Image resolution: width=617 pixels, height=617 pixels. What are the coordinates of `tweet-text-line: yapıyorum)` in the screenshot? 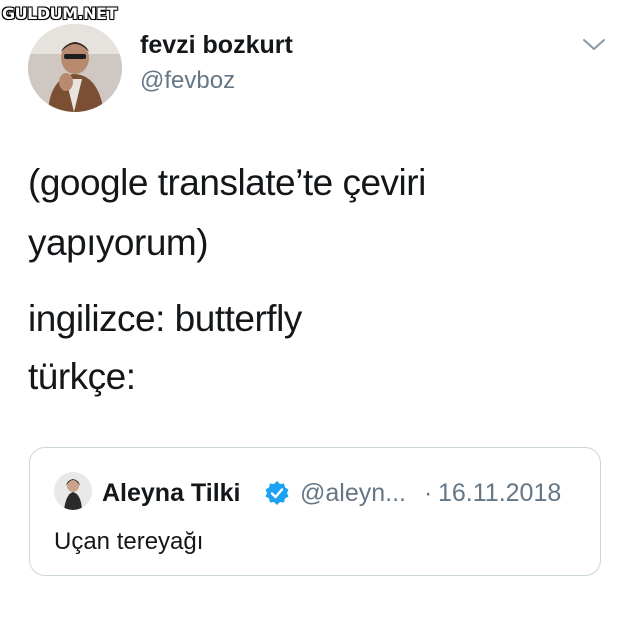 It's located at (118, 242).